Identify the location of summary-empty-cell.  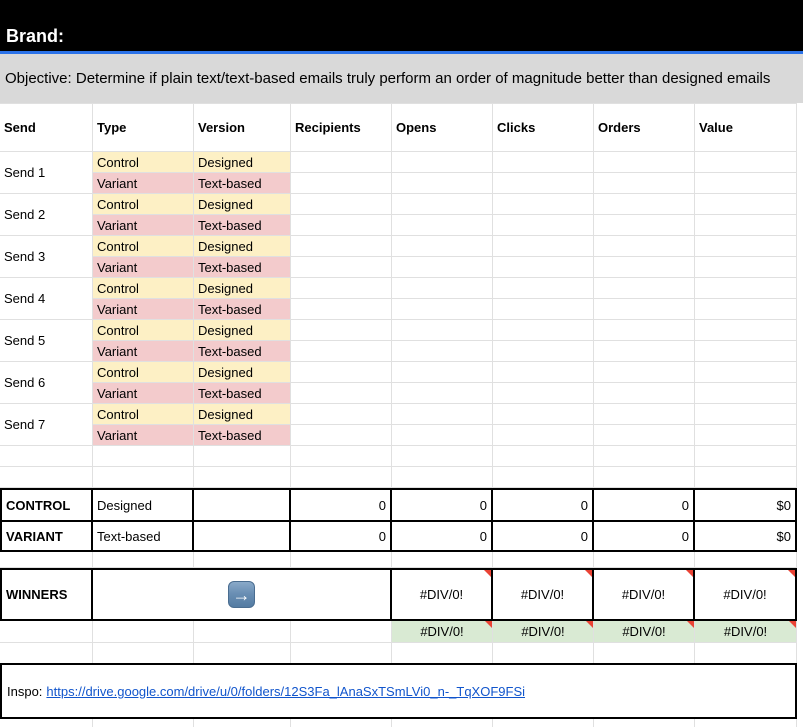
(242, 505).